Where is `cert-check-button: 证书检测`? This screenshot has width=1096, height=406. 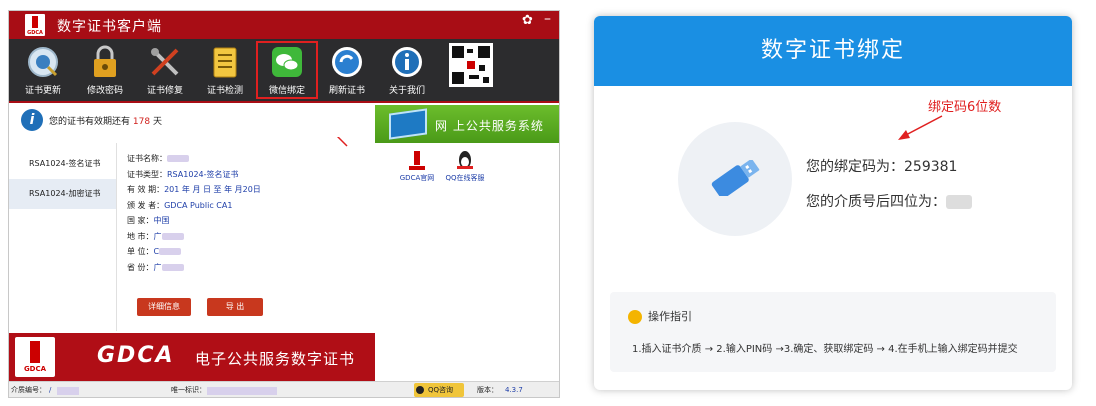
cert-check-button: 证书检测 is located at coordinates (225, 72).